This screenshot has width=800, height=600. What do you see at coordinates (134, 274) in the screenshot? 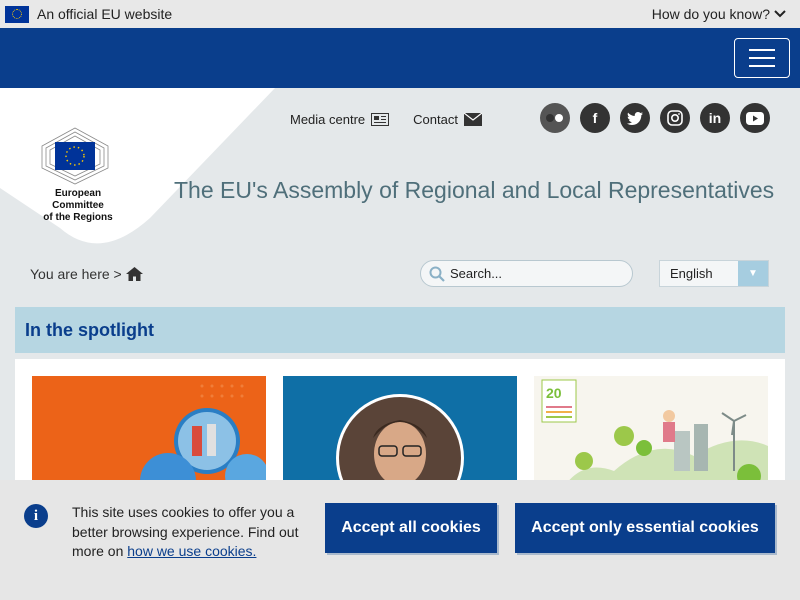
I see `home-icon` at bounding box center [134, 274].